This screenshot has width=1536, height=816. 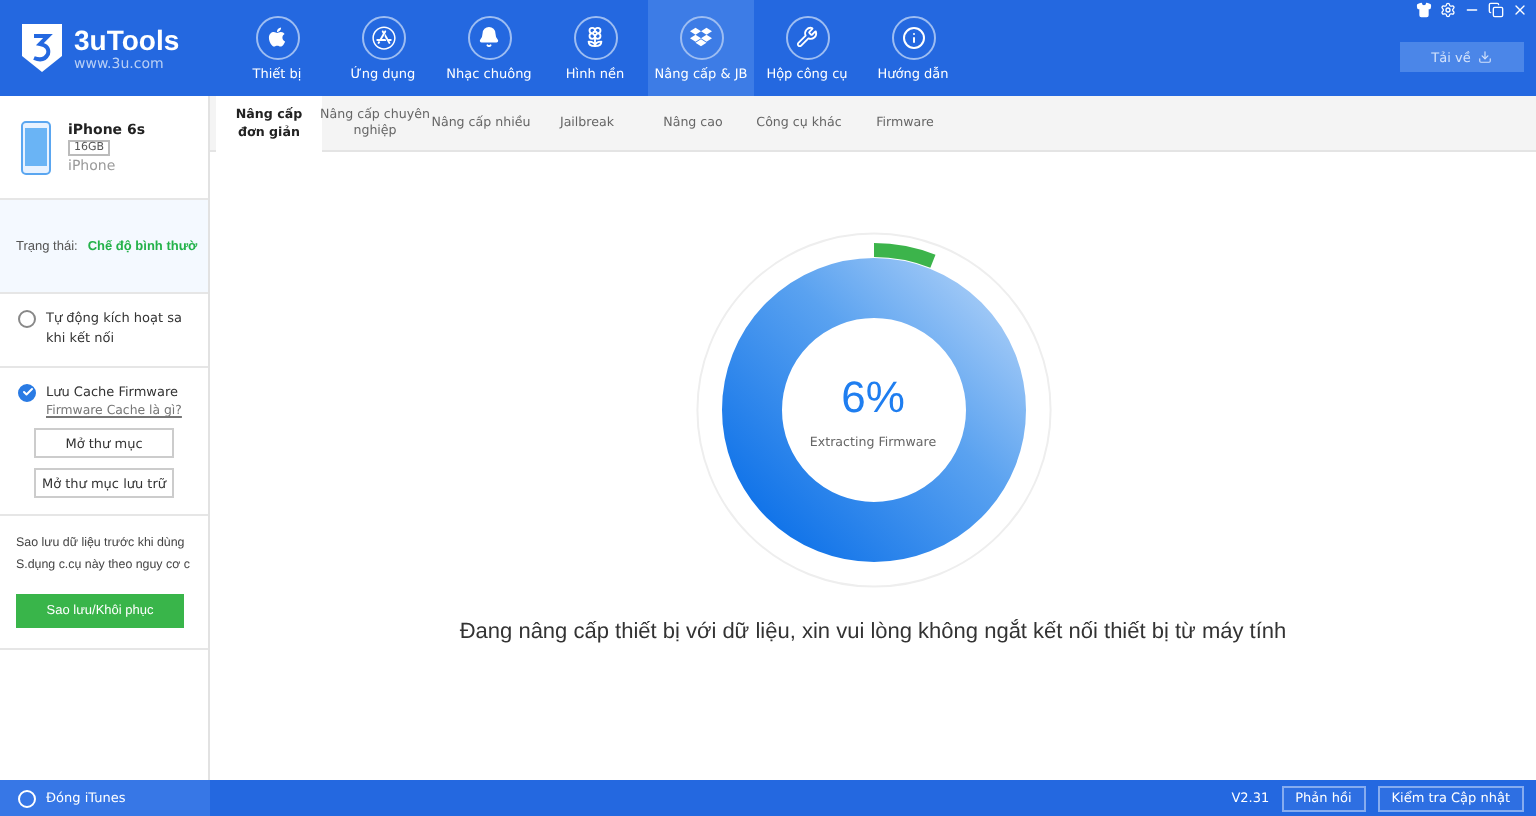 I want to click on checkbox, so click(x=27, y=392).